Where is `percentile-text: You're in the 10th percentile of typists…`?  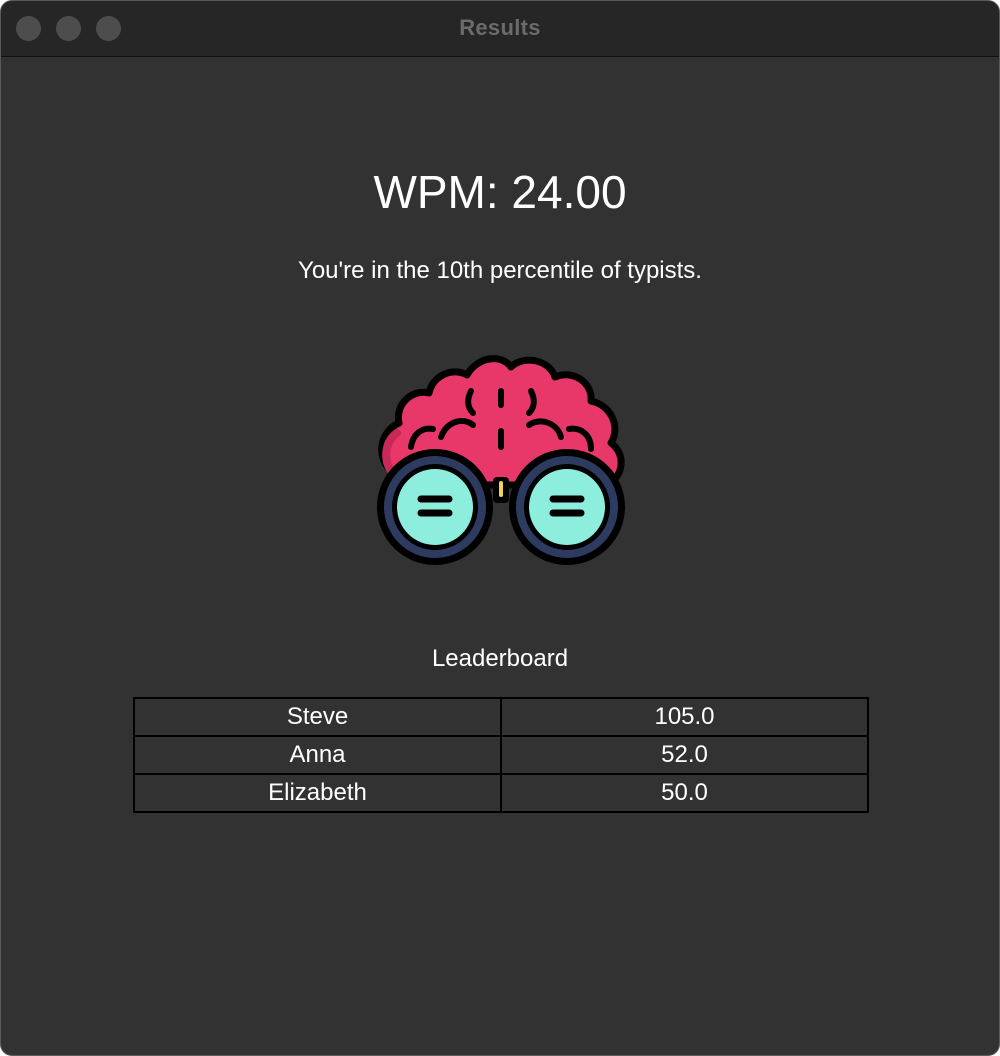 percentile-text: You're in the 10th percentile of typists… is located at coordinates (500, 270).